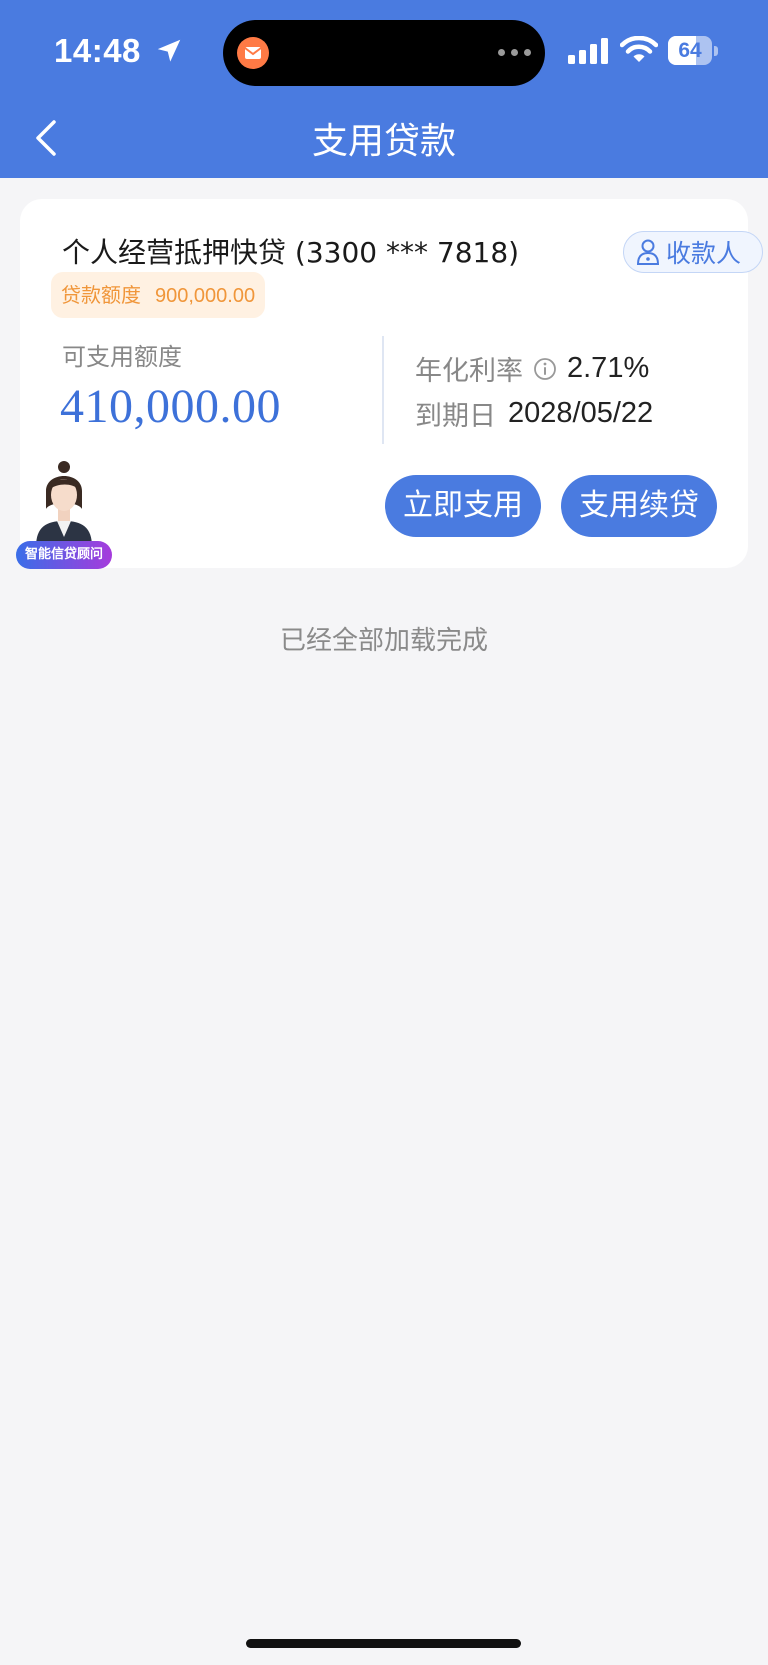 This screenshot has width=768, height=1665. What do you see at coordinates (690, 50) in the screenshot?
I see `battery-percent: 64` at bounding box center [690, 50].